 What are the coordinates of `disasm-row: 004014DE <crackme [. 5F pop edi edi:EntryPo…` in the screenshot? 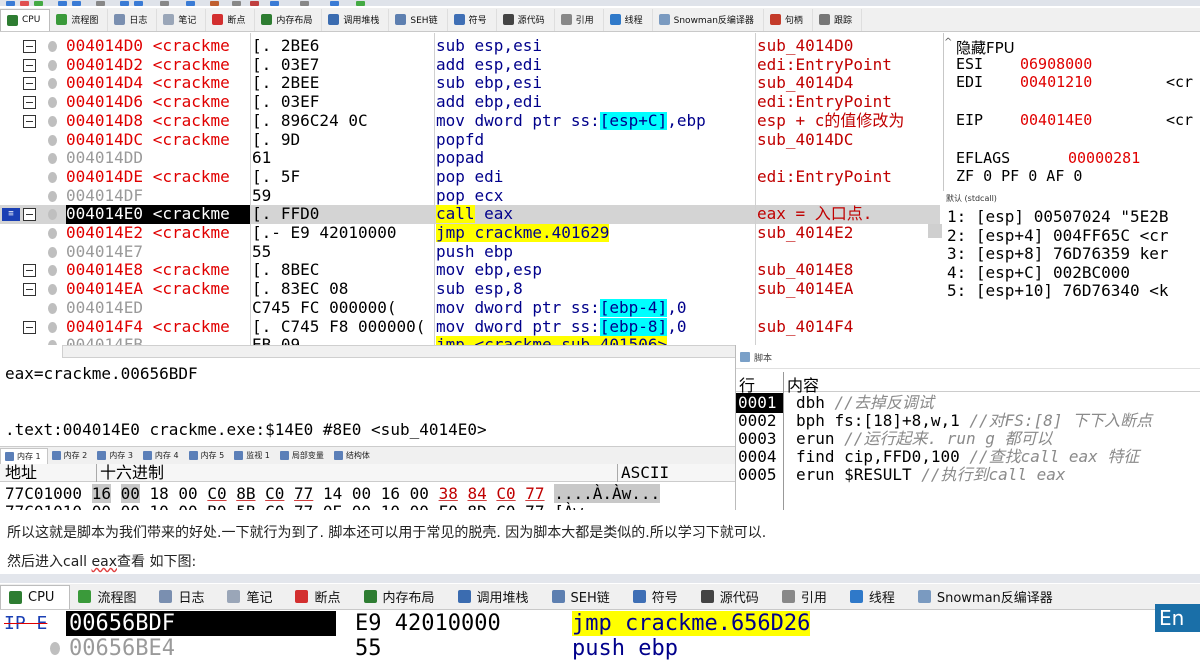 It's located at (470, 177).